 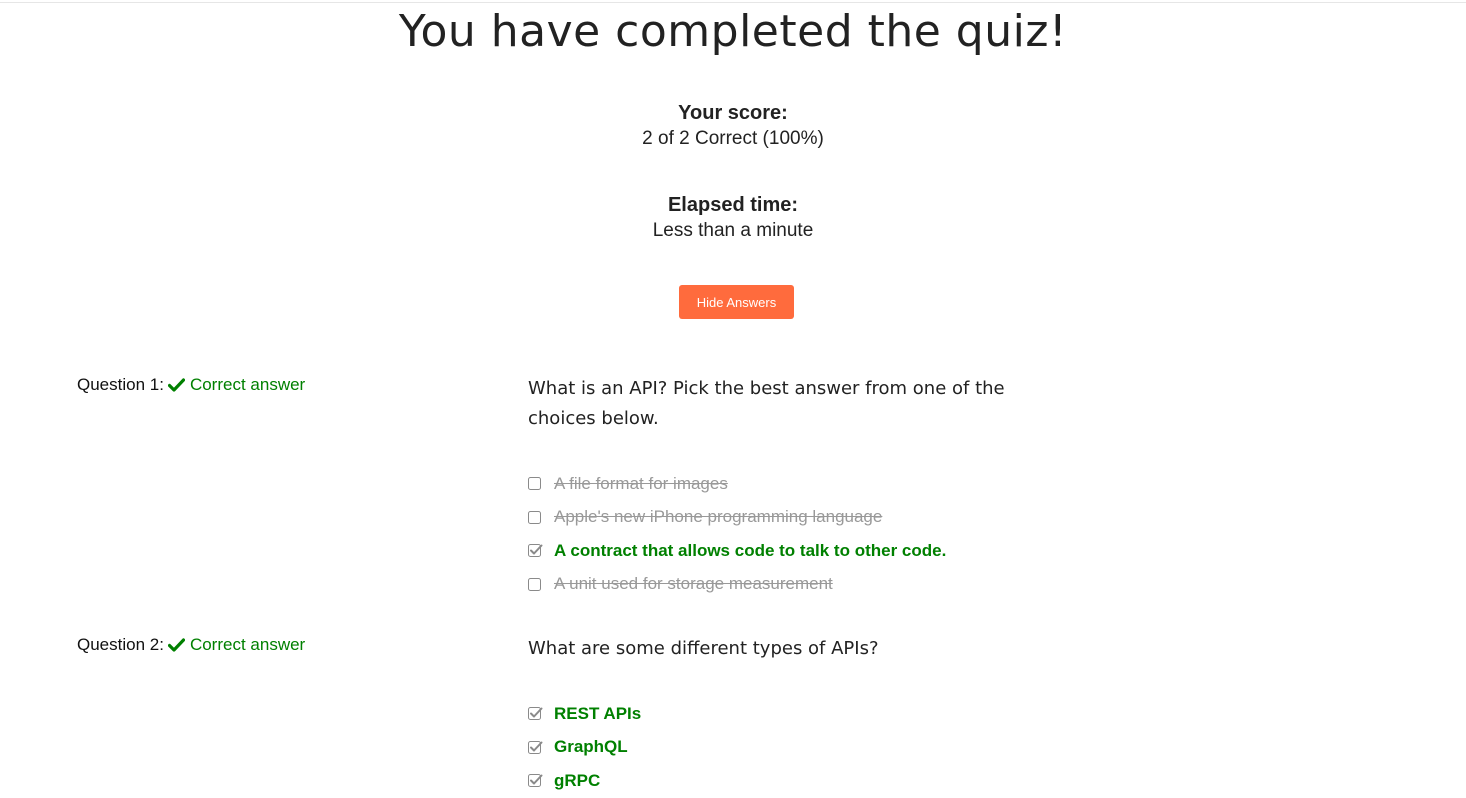 I want to click on answer-choice: gRPC, so click(x=584, y=781).